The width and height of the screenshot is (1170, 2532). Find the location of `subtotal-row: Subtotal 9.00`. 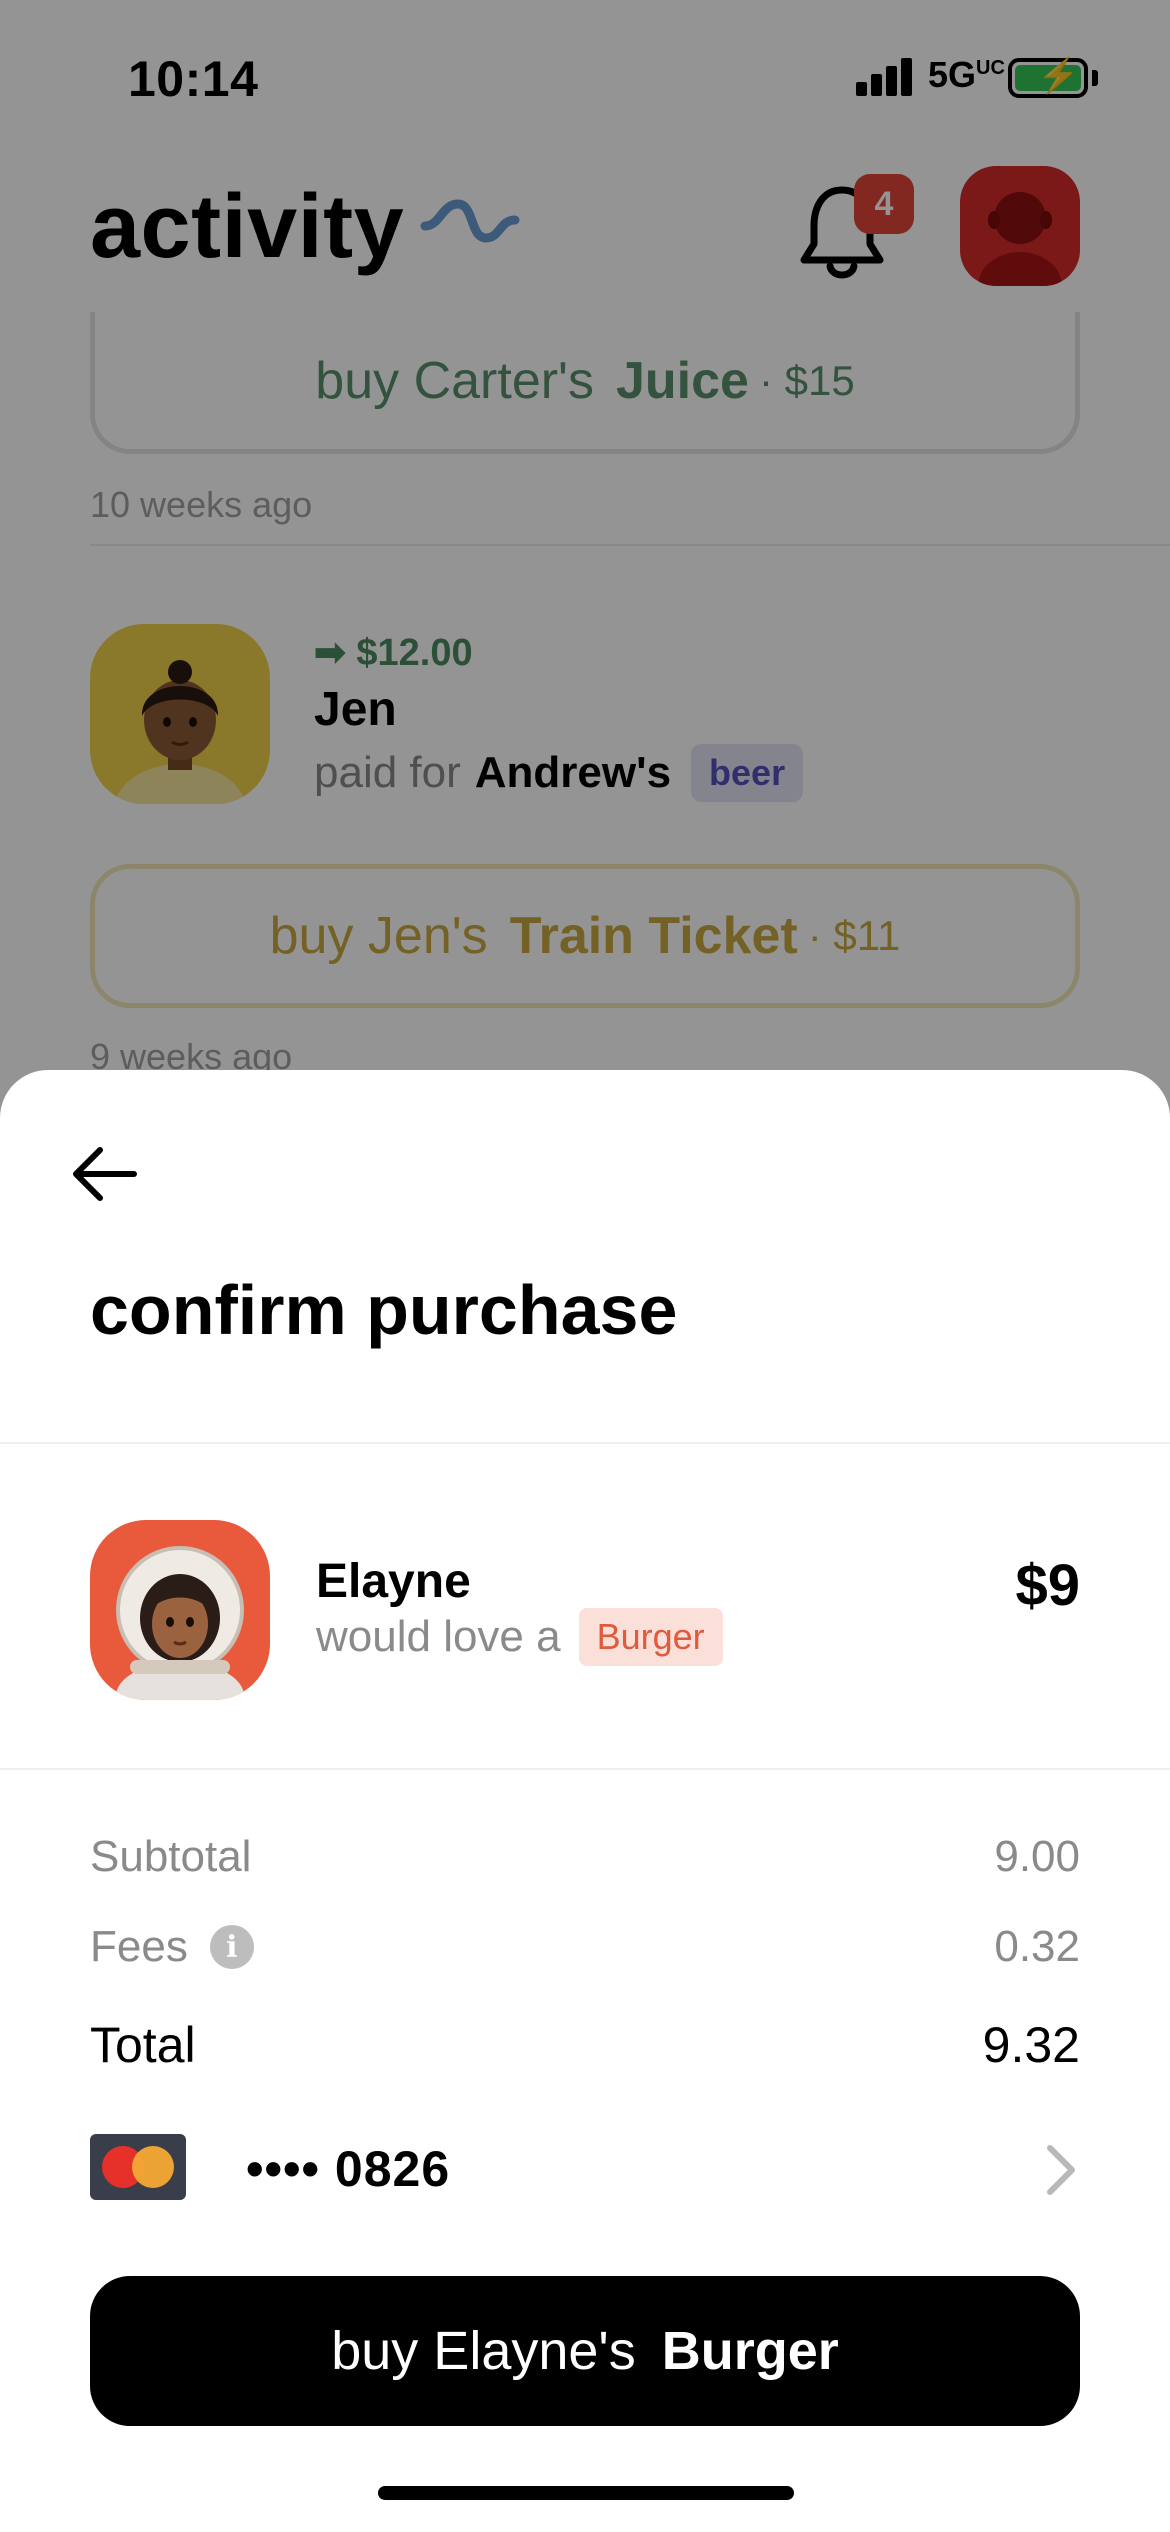

subtotal-row: Subtotal 9.00 is located at coordinates (585, 1857).